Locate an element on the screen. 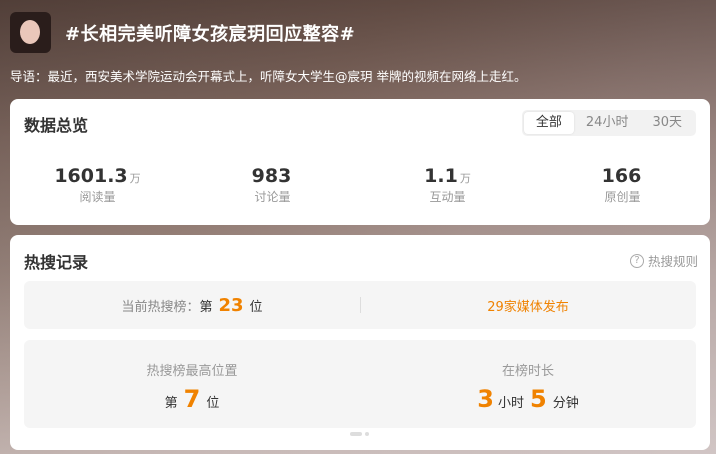 The height and width of the screenshot is (454, 716). topic-title: #长相完美听障女孩宸玥回应整容# is located at coordinates (210, 34).